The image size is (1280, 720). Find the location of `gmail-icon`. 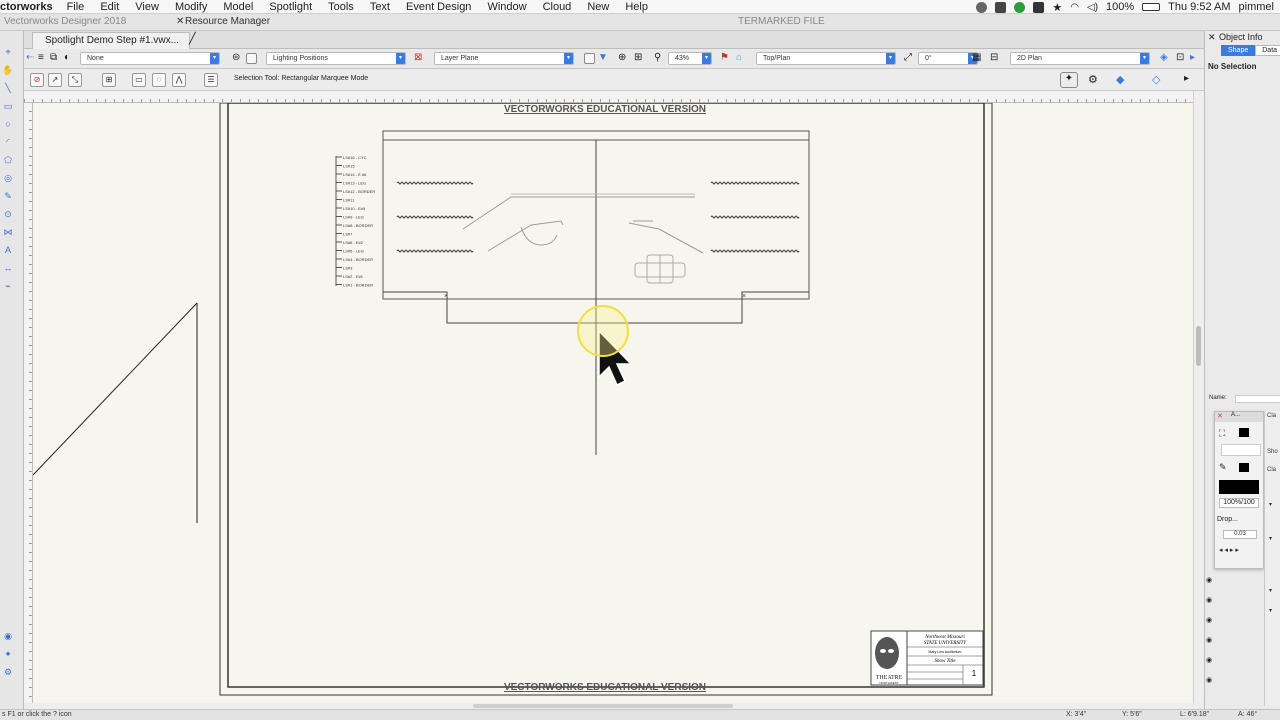

gmail-icon is located at coordinates (1039, 7).